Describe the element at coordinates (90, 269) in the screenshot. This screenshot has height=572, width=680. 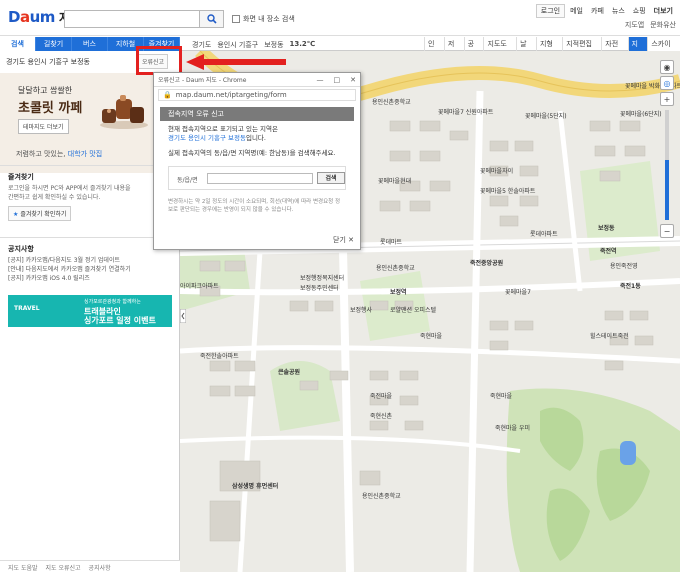
I see `notice-item: [안내] 다음지도에서 카카오맵 즐겨찾기 연결하기` at that location.